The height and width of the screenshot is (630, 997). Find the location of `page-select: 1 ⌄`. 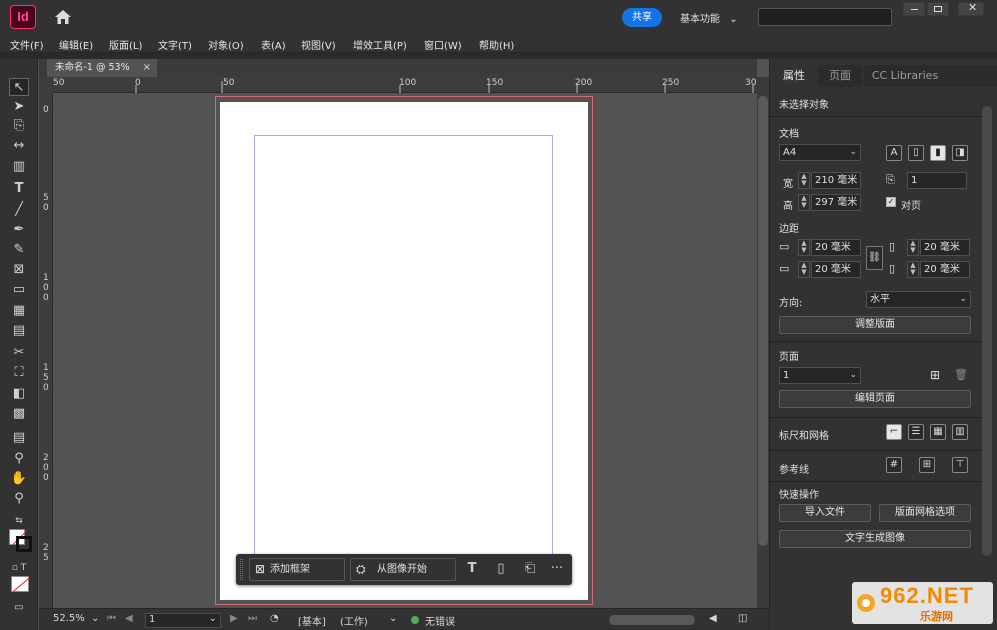

page-select: 1 ⌄ is located at coordinates (820, 375).